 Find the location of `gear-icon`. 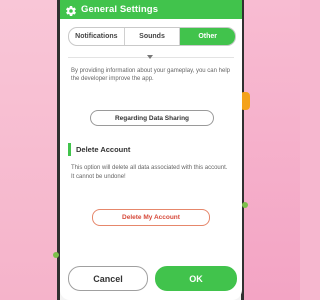

gear-icon is located at coordinates (71, 10).